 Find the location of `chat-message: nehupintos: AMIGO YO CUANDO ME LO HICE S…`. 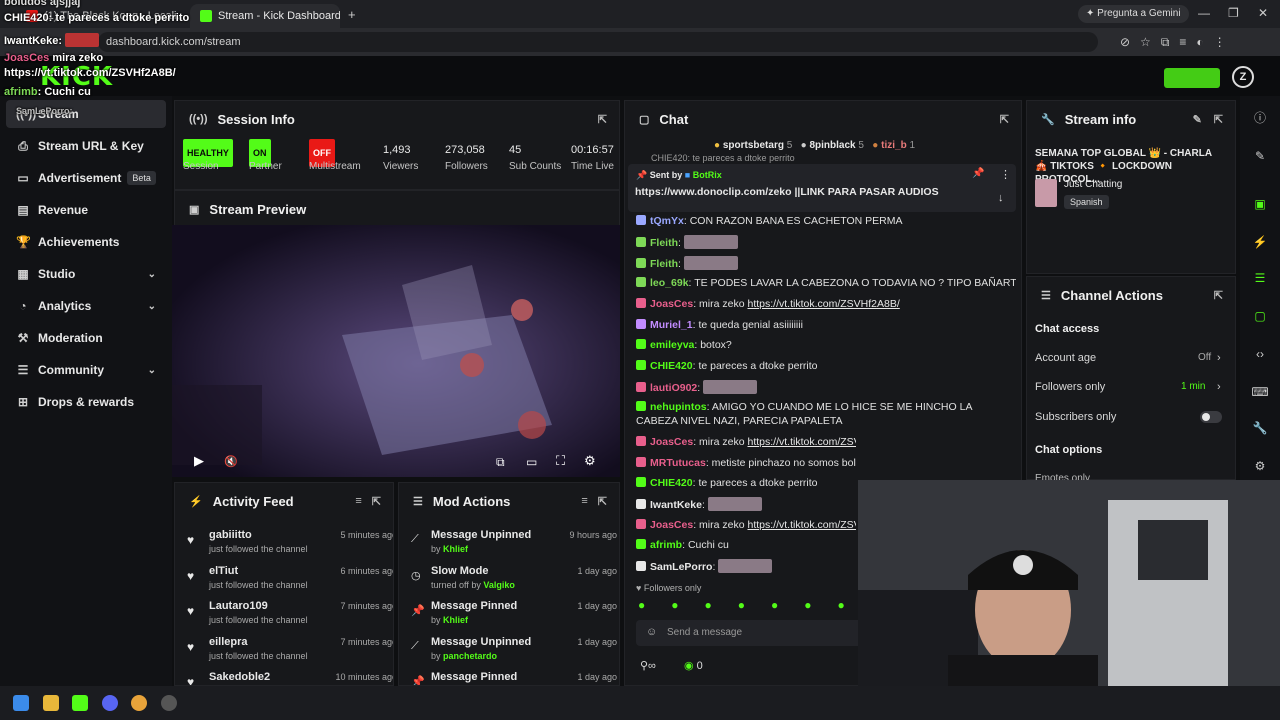

chat-message: nehupintos: AMIGO YO CUANDO ME LO HICE S… is located at coordinates (816, 414).